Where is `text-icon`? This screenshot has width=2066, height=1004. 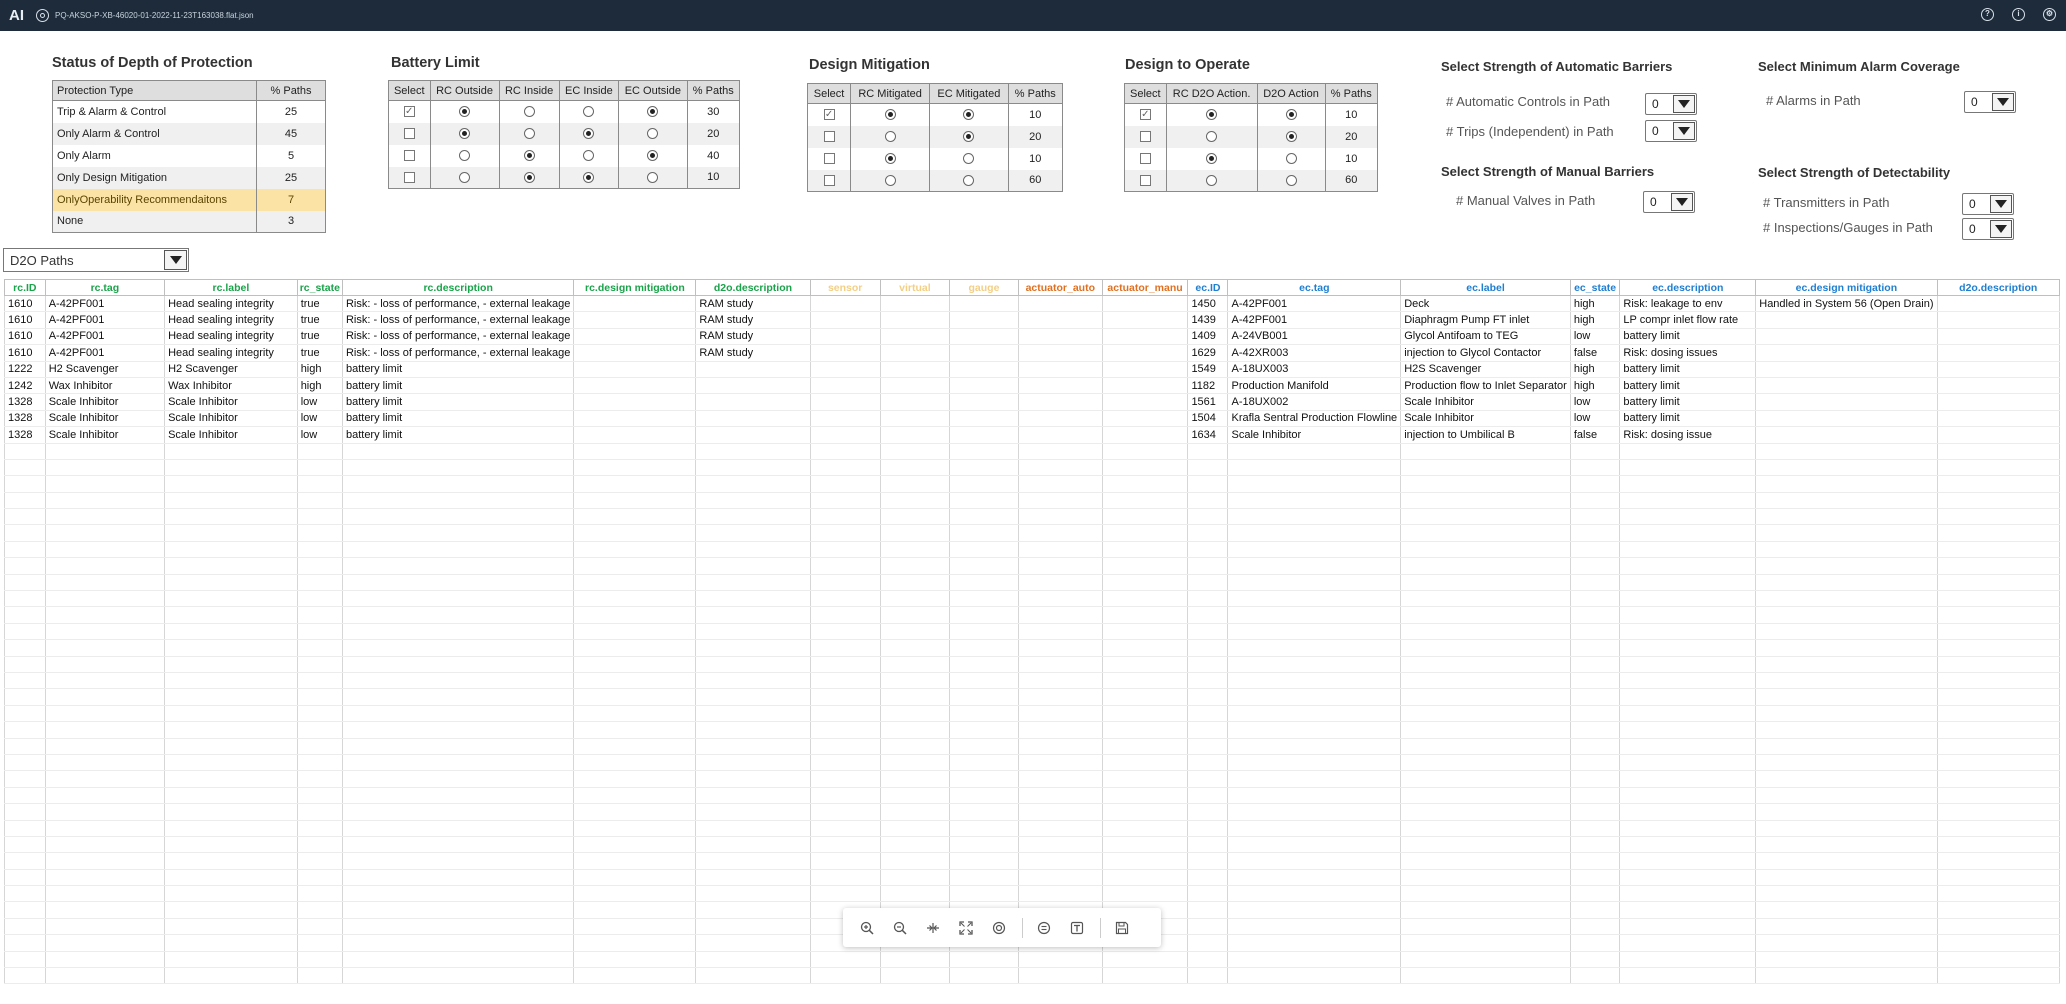 text-icon is located at coordinates (1077, 928).